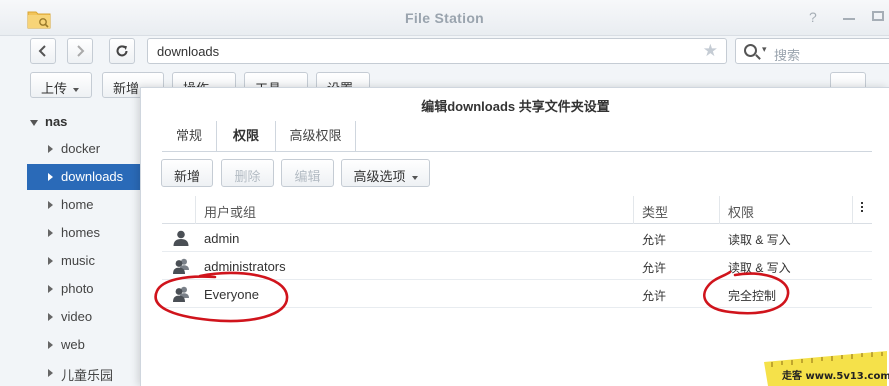  What do you see at coordinates (787, 55) in the screenshot?
I see `search-placeholder: 搜索` at bounding box center [787, 55].